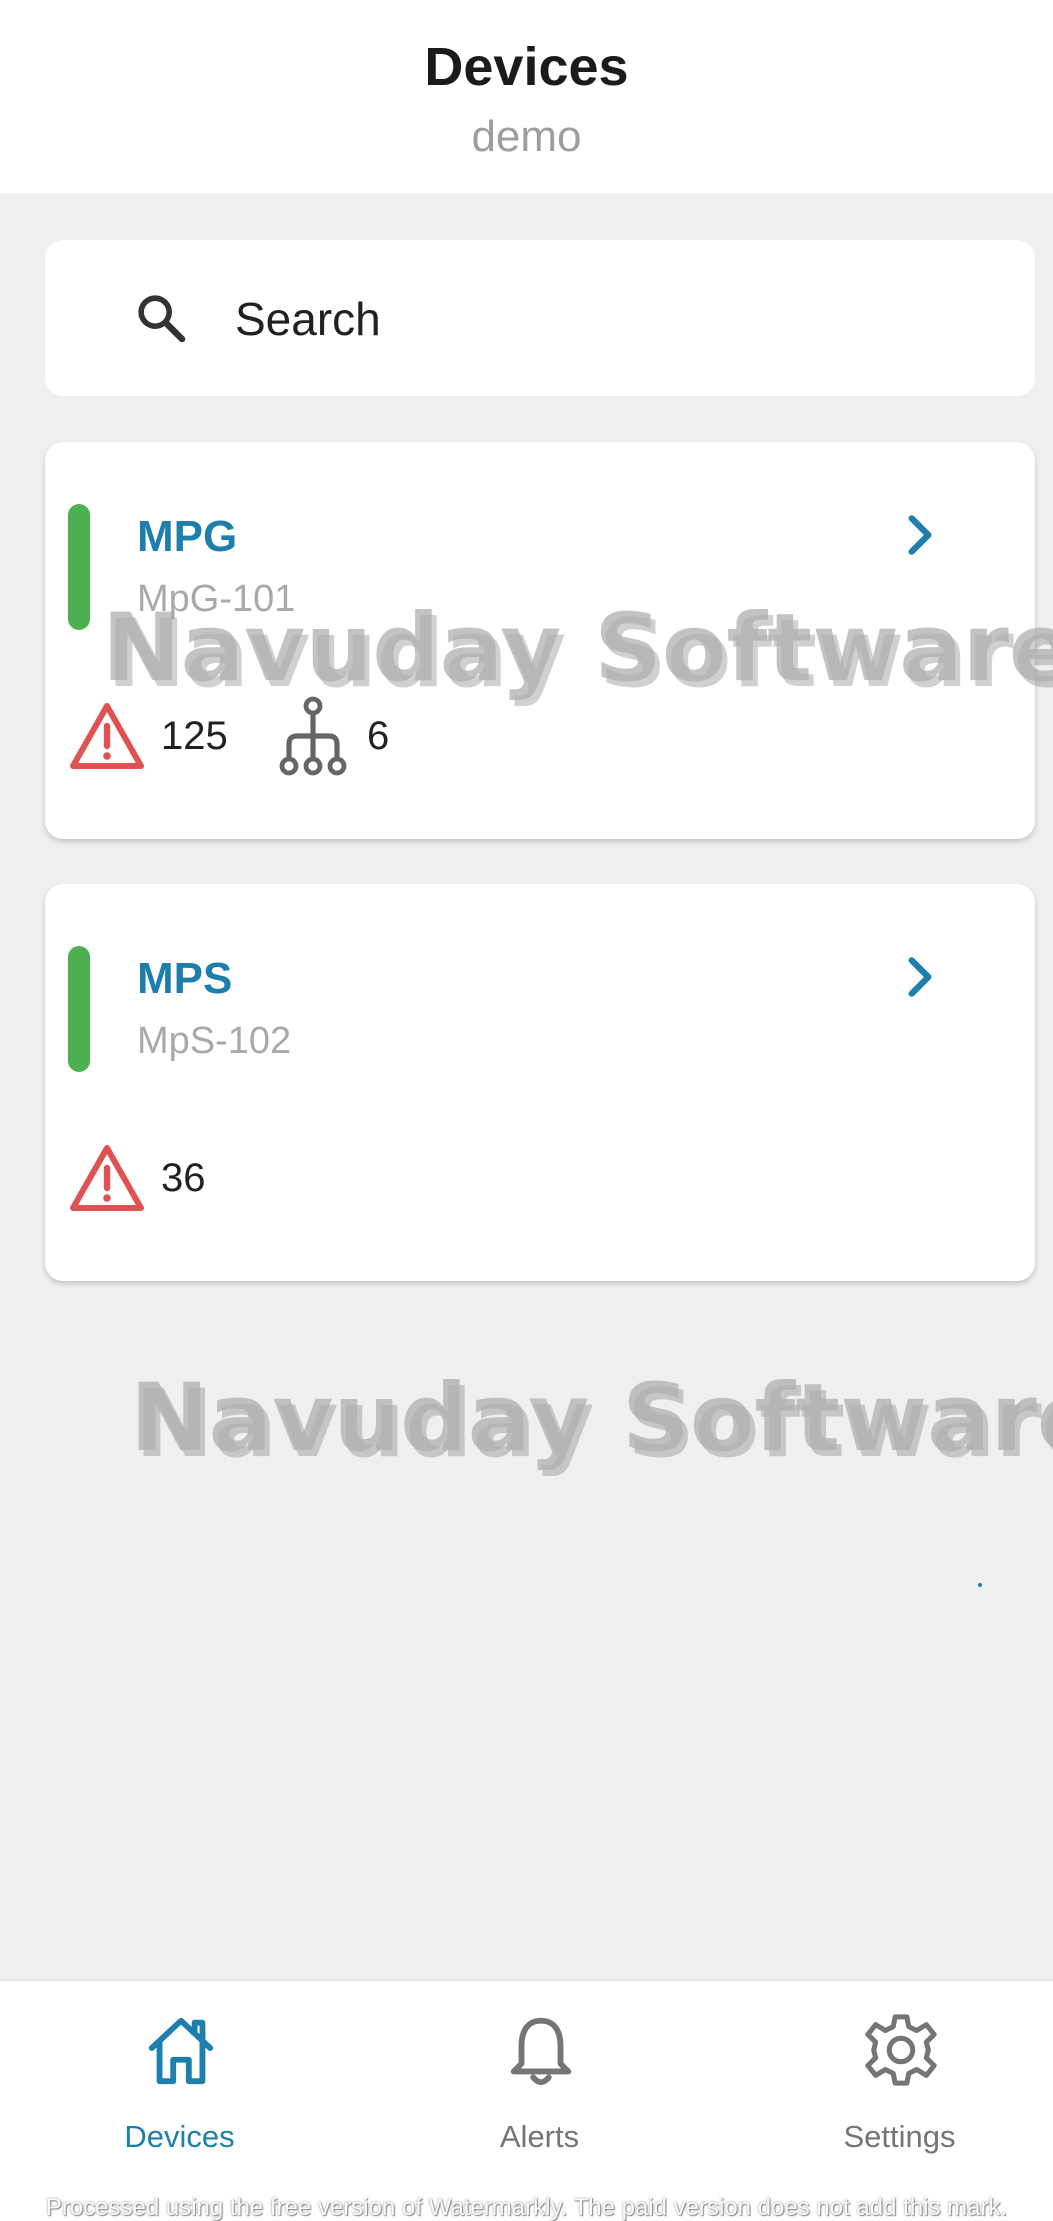  Describe the element at coordinates (541, 2051) in the screenshot. I see `bell-icon` at that location.